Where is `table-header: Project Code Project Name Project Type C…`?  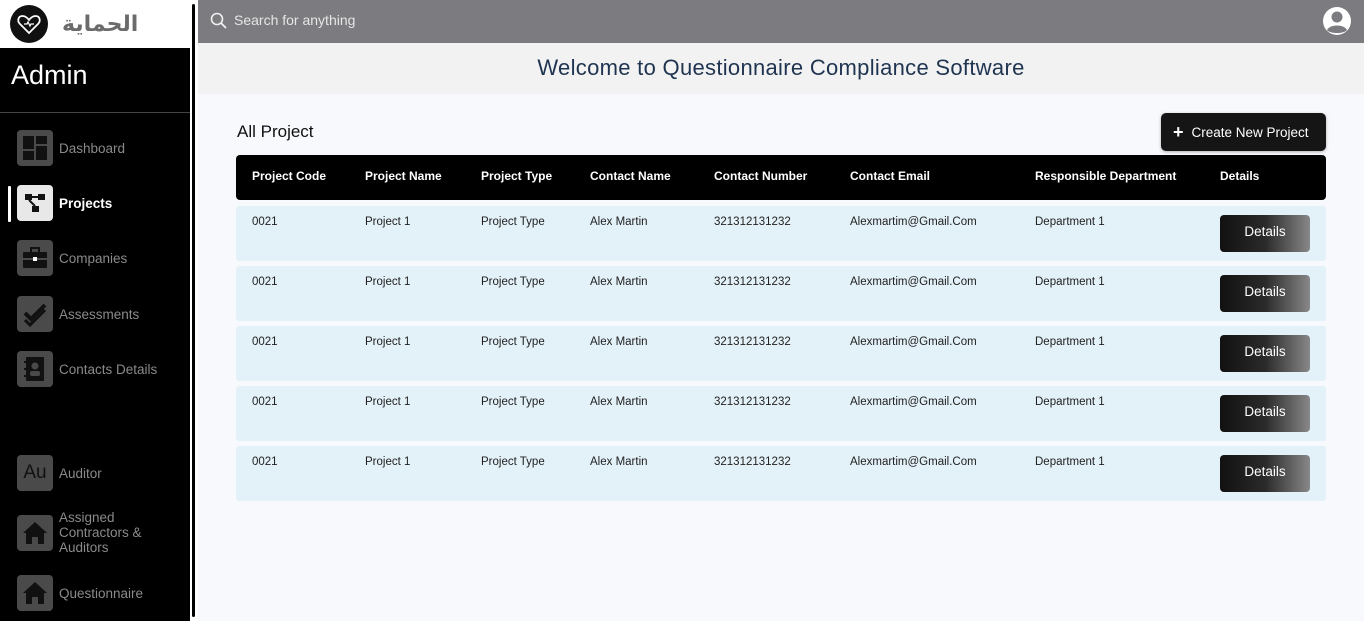
table-header: Project Code Project Name Project Type C… is located at coordinates (781, 177).